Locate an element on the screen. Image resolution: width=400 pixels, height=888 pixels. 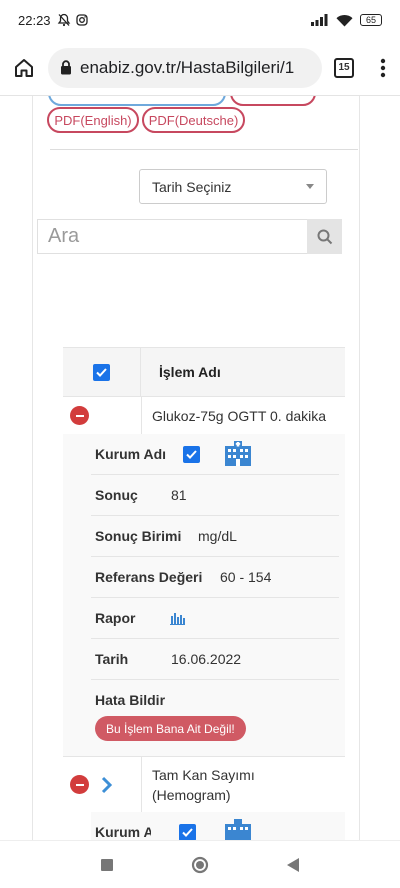
pdf-deutsche-button: PDF(Deutsche) is located at coordinates (193, 120).